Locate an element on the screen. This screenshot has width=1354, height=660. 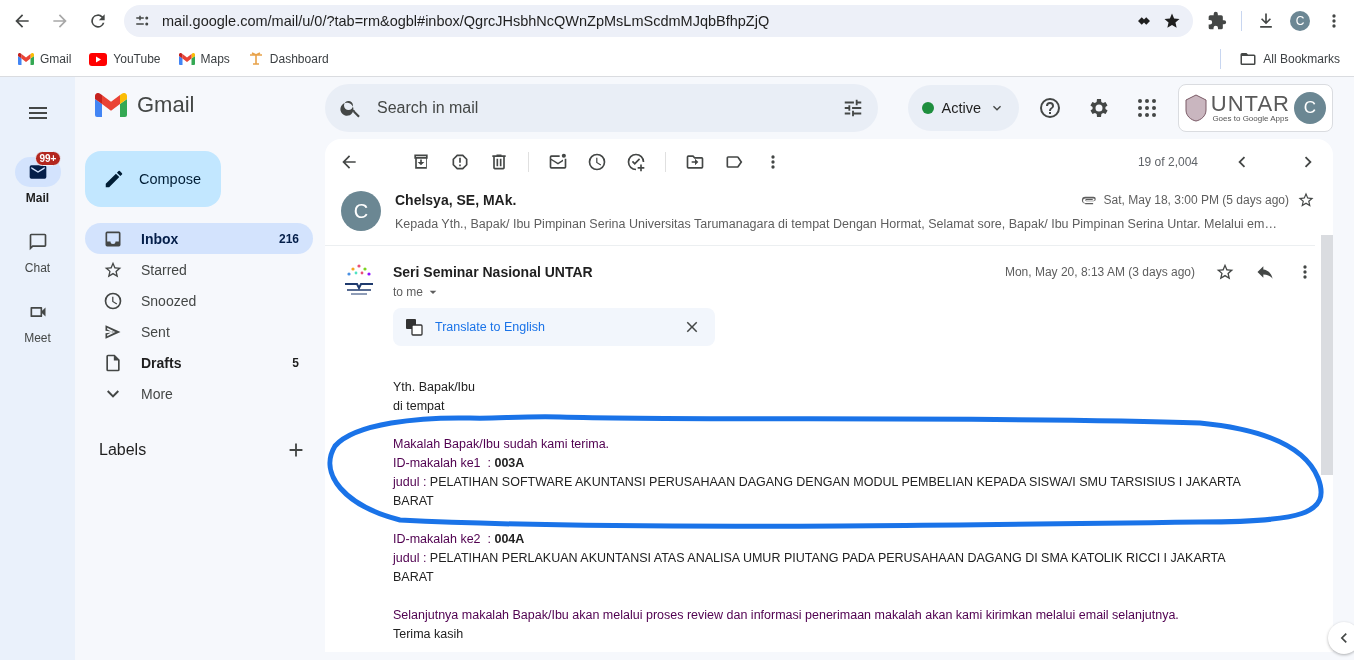
body-text: Terima kasih is located at coordinates (429, 634).